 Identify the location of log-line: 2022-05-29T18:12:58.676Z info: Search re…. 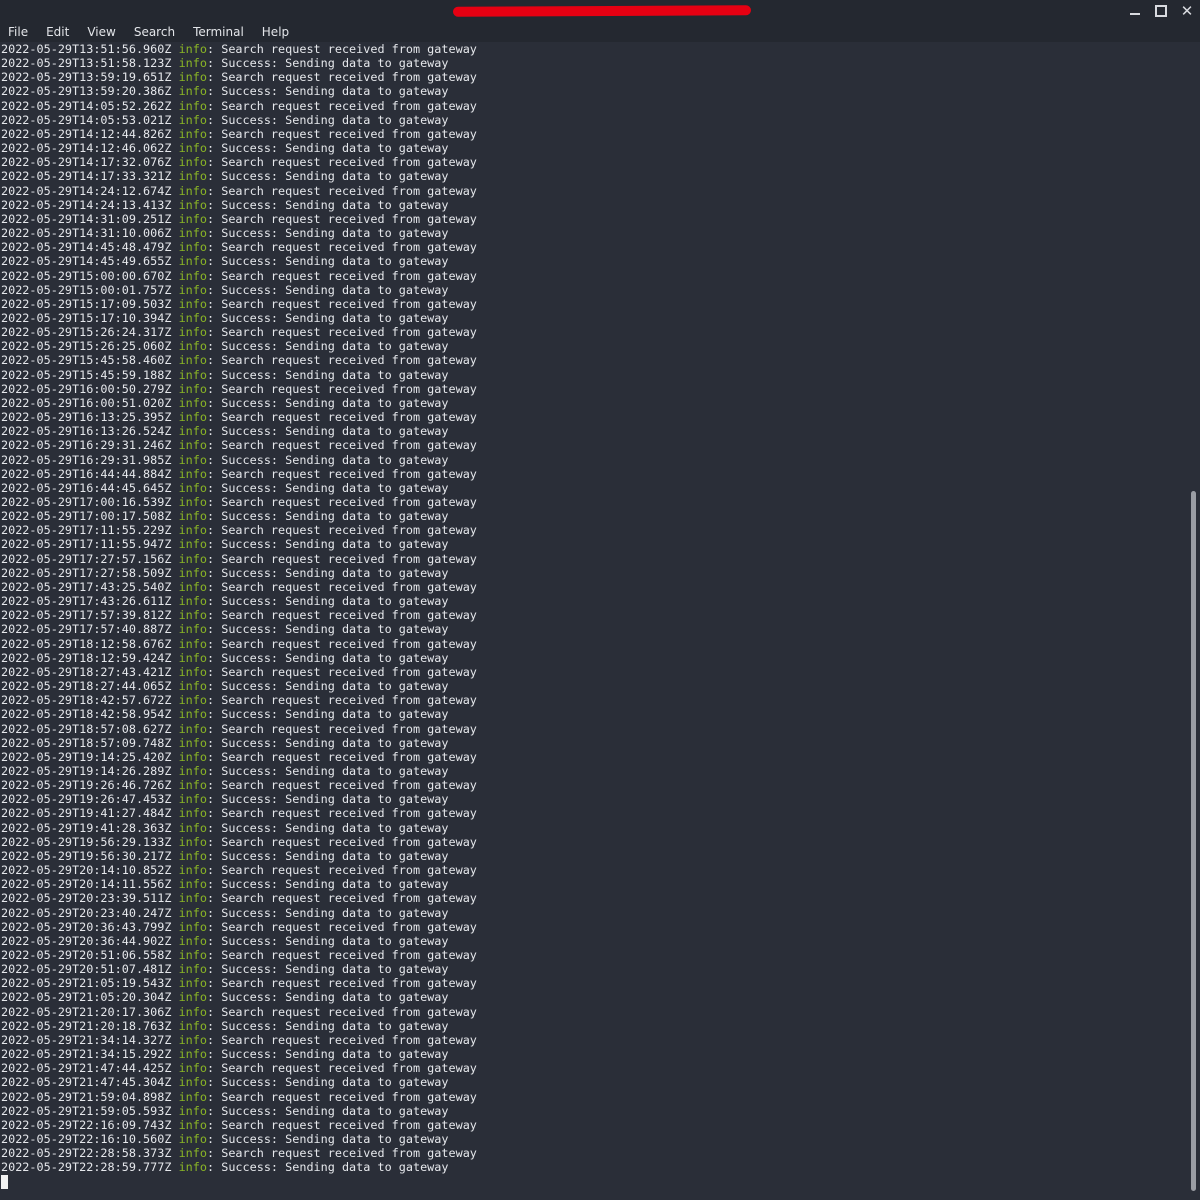
(239, 643).